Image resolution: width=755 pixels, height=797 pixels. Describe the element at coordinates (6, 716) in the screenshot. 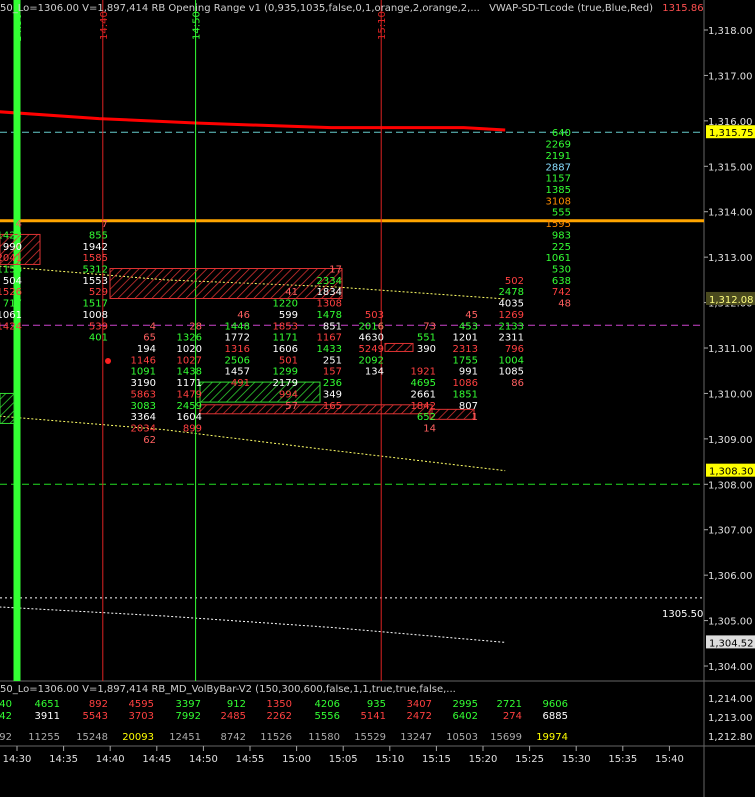

I see `volume-value: 642` at that location.